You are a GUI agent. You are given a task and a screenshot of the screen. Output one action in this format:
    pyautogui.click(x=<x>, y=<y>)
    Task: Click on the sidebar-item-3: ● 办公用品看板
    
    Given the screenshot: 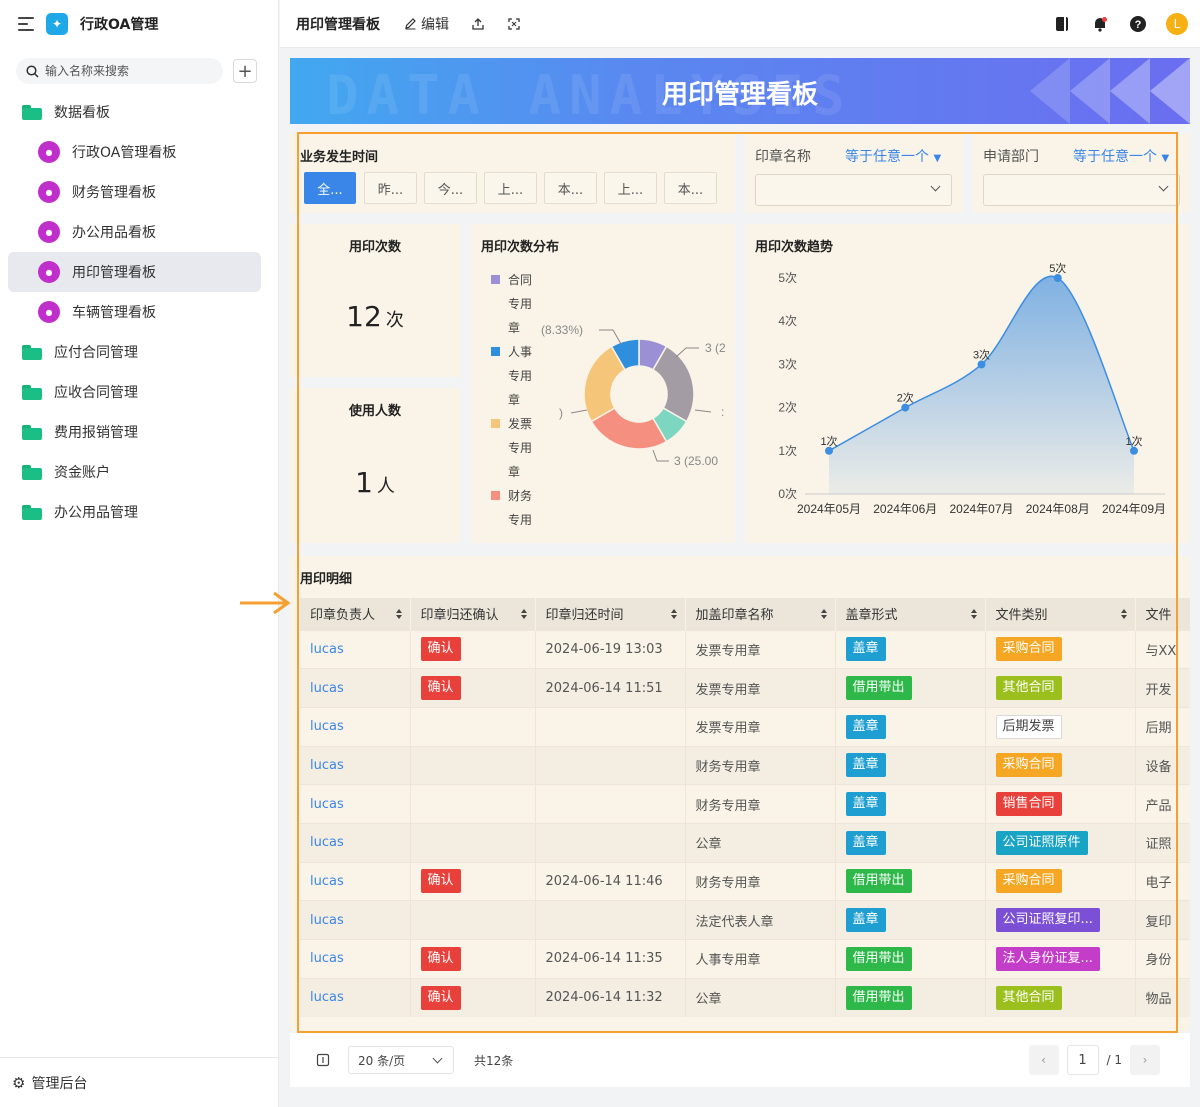 What is the action you would take?
    pyautogui.click(x=134, y=232)
    